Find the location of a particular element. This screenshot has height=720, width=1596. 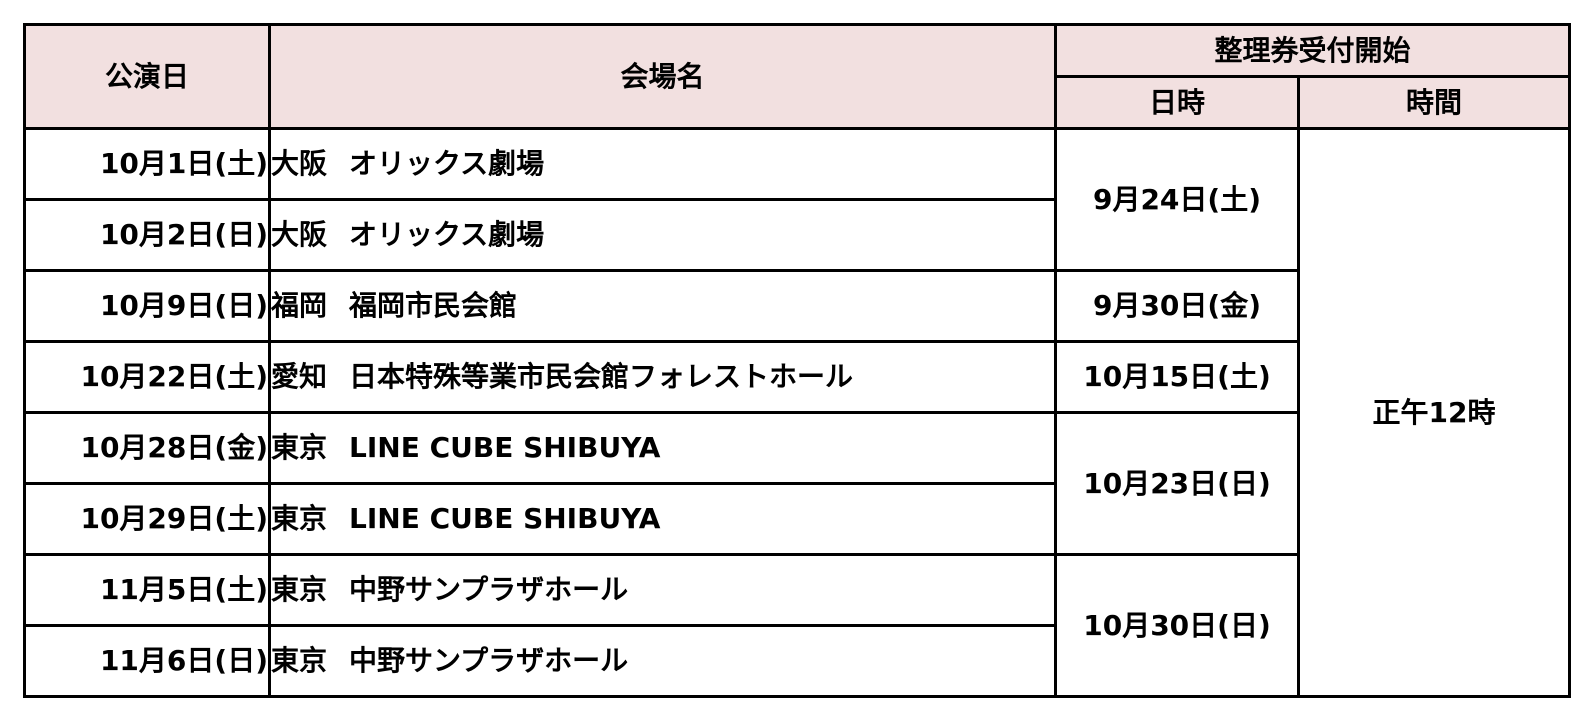

performance-date: 10月2日(日) is located at coordinates (147, 235).